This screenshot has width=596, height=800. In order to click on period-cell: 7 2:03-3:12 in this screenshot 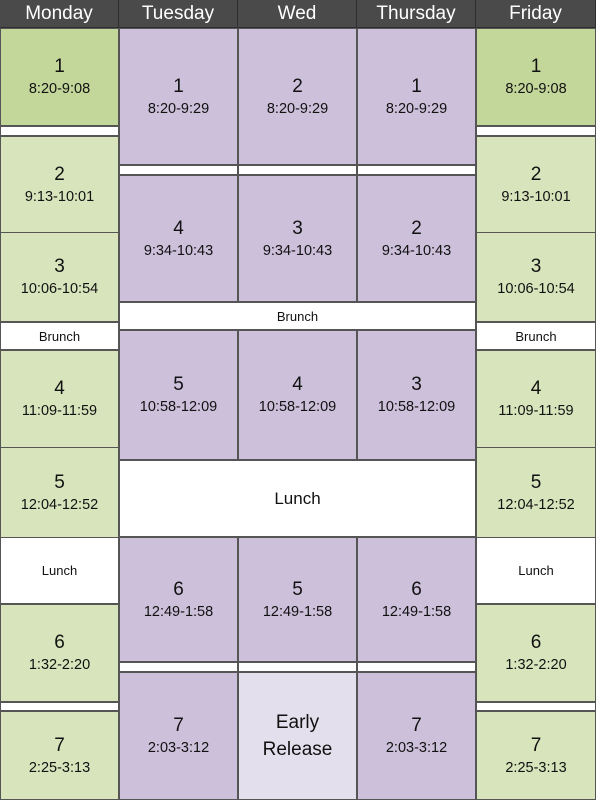, I will do `click(178, 736)`.